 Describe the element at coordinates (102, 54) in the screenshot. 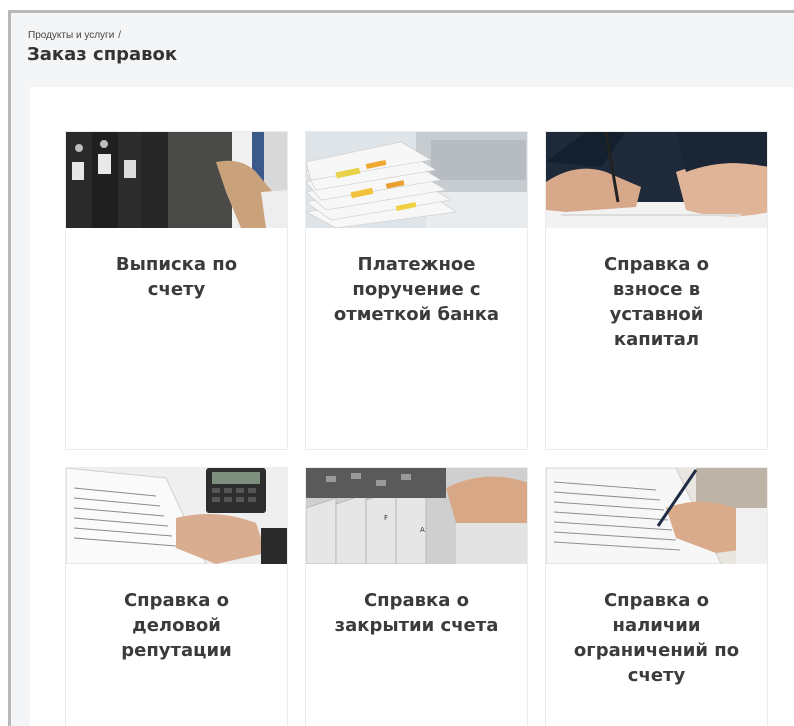

I see `page-title: Заказ справок` at that location.